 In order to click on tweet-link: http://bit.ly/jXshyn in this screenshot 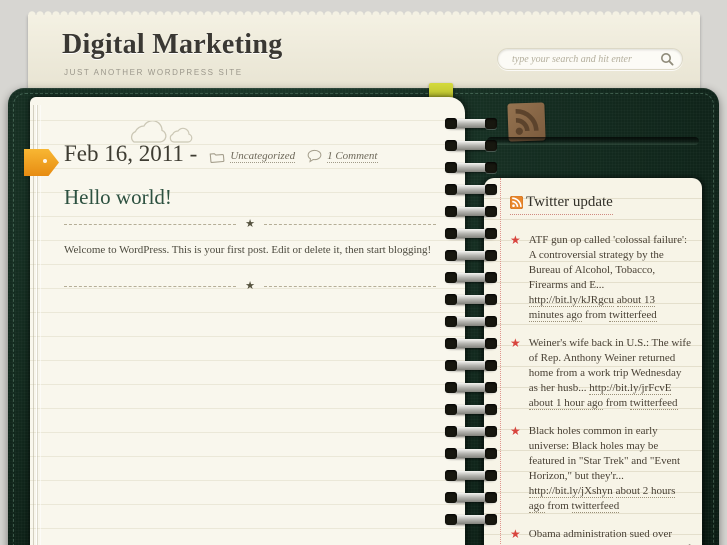, I will do `click(570, 491)`.